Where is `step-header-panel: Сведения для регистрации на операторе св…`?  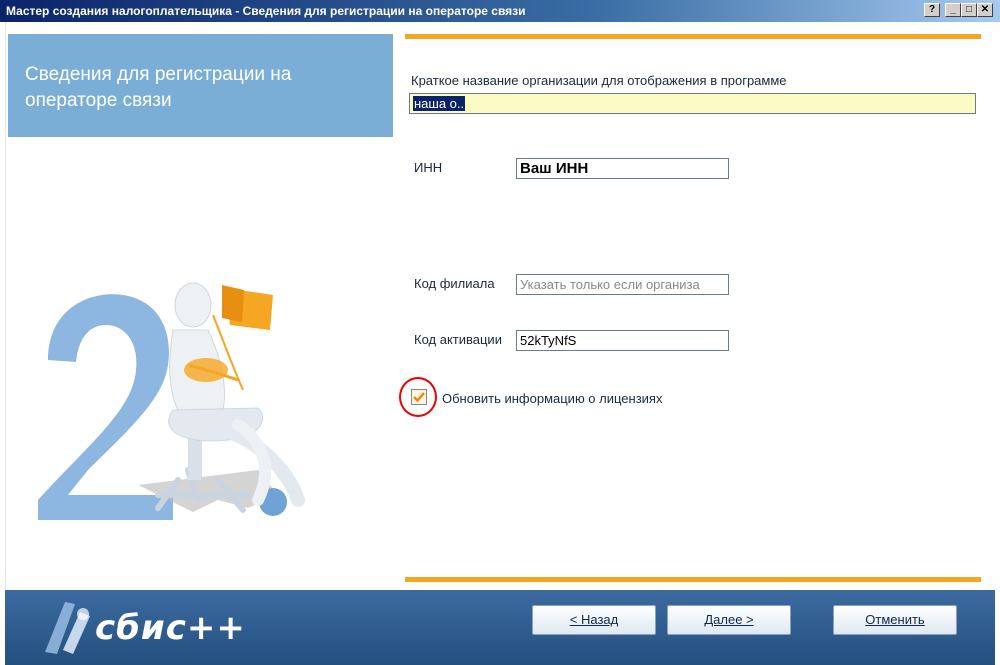 step-header-panel: Сведения для регистрации на операторе св… is located at coordinates (200, 85).